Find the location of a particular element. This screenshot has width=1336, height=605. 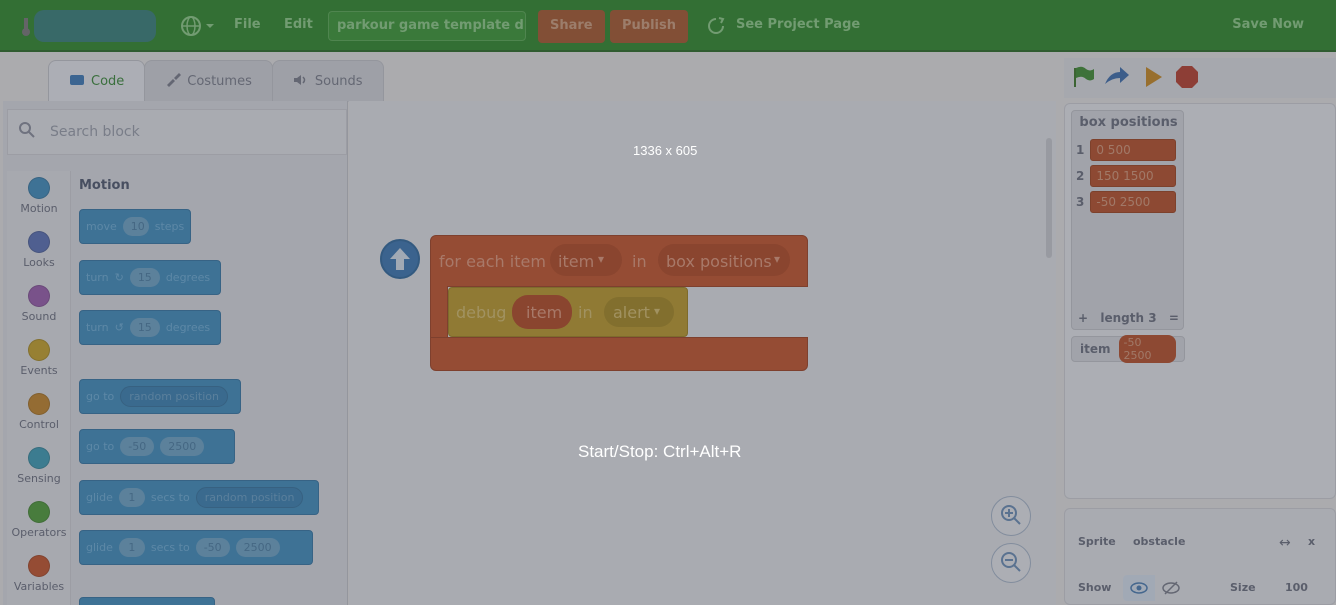

stop-icon is located at coordinates (1187, 78).